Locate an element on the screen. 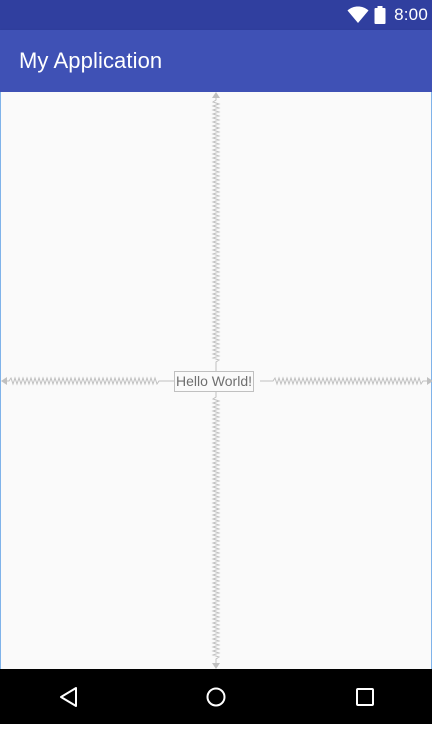 The image size is (438, 737). wifi-icon is located at coordinates (358, 14).